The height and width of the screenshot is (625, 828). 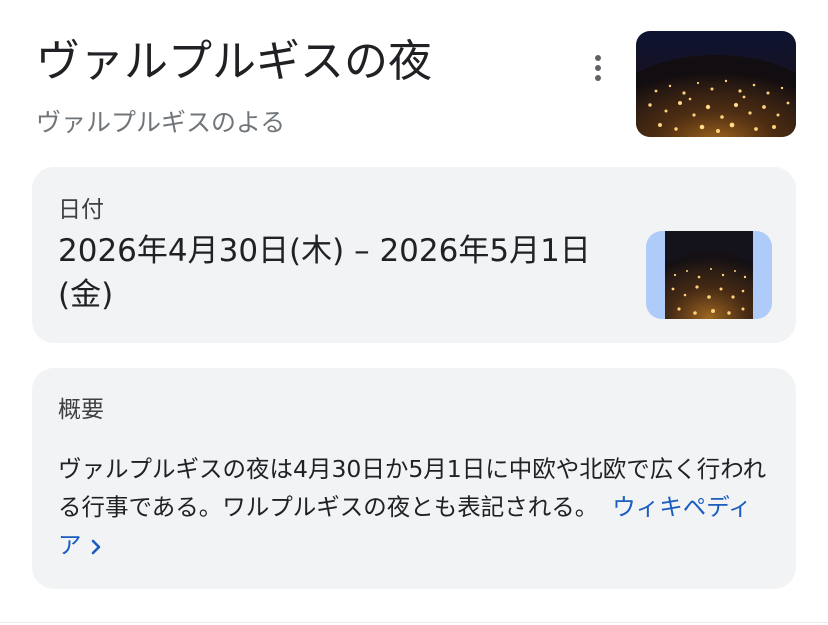 What do you see at coordinates (234, 61) in the screenshot?
I see `page-title: ヴァルプルギスの夜` at bounding box center [234, 61].